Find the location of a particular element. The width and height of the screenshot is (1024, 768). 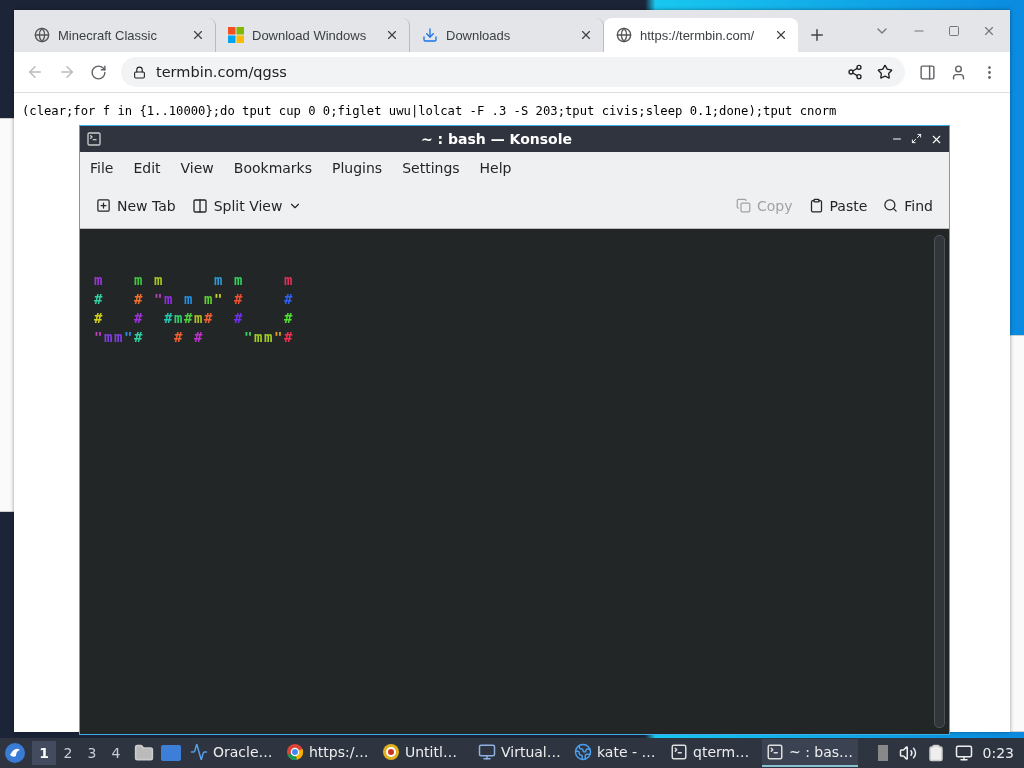

workspace-button: 4 is located at coordinates (116, 753).